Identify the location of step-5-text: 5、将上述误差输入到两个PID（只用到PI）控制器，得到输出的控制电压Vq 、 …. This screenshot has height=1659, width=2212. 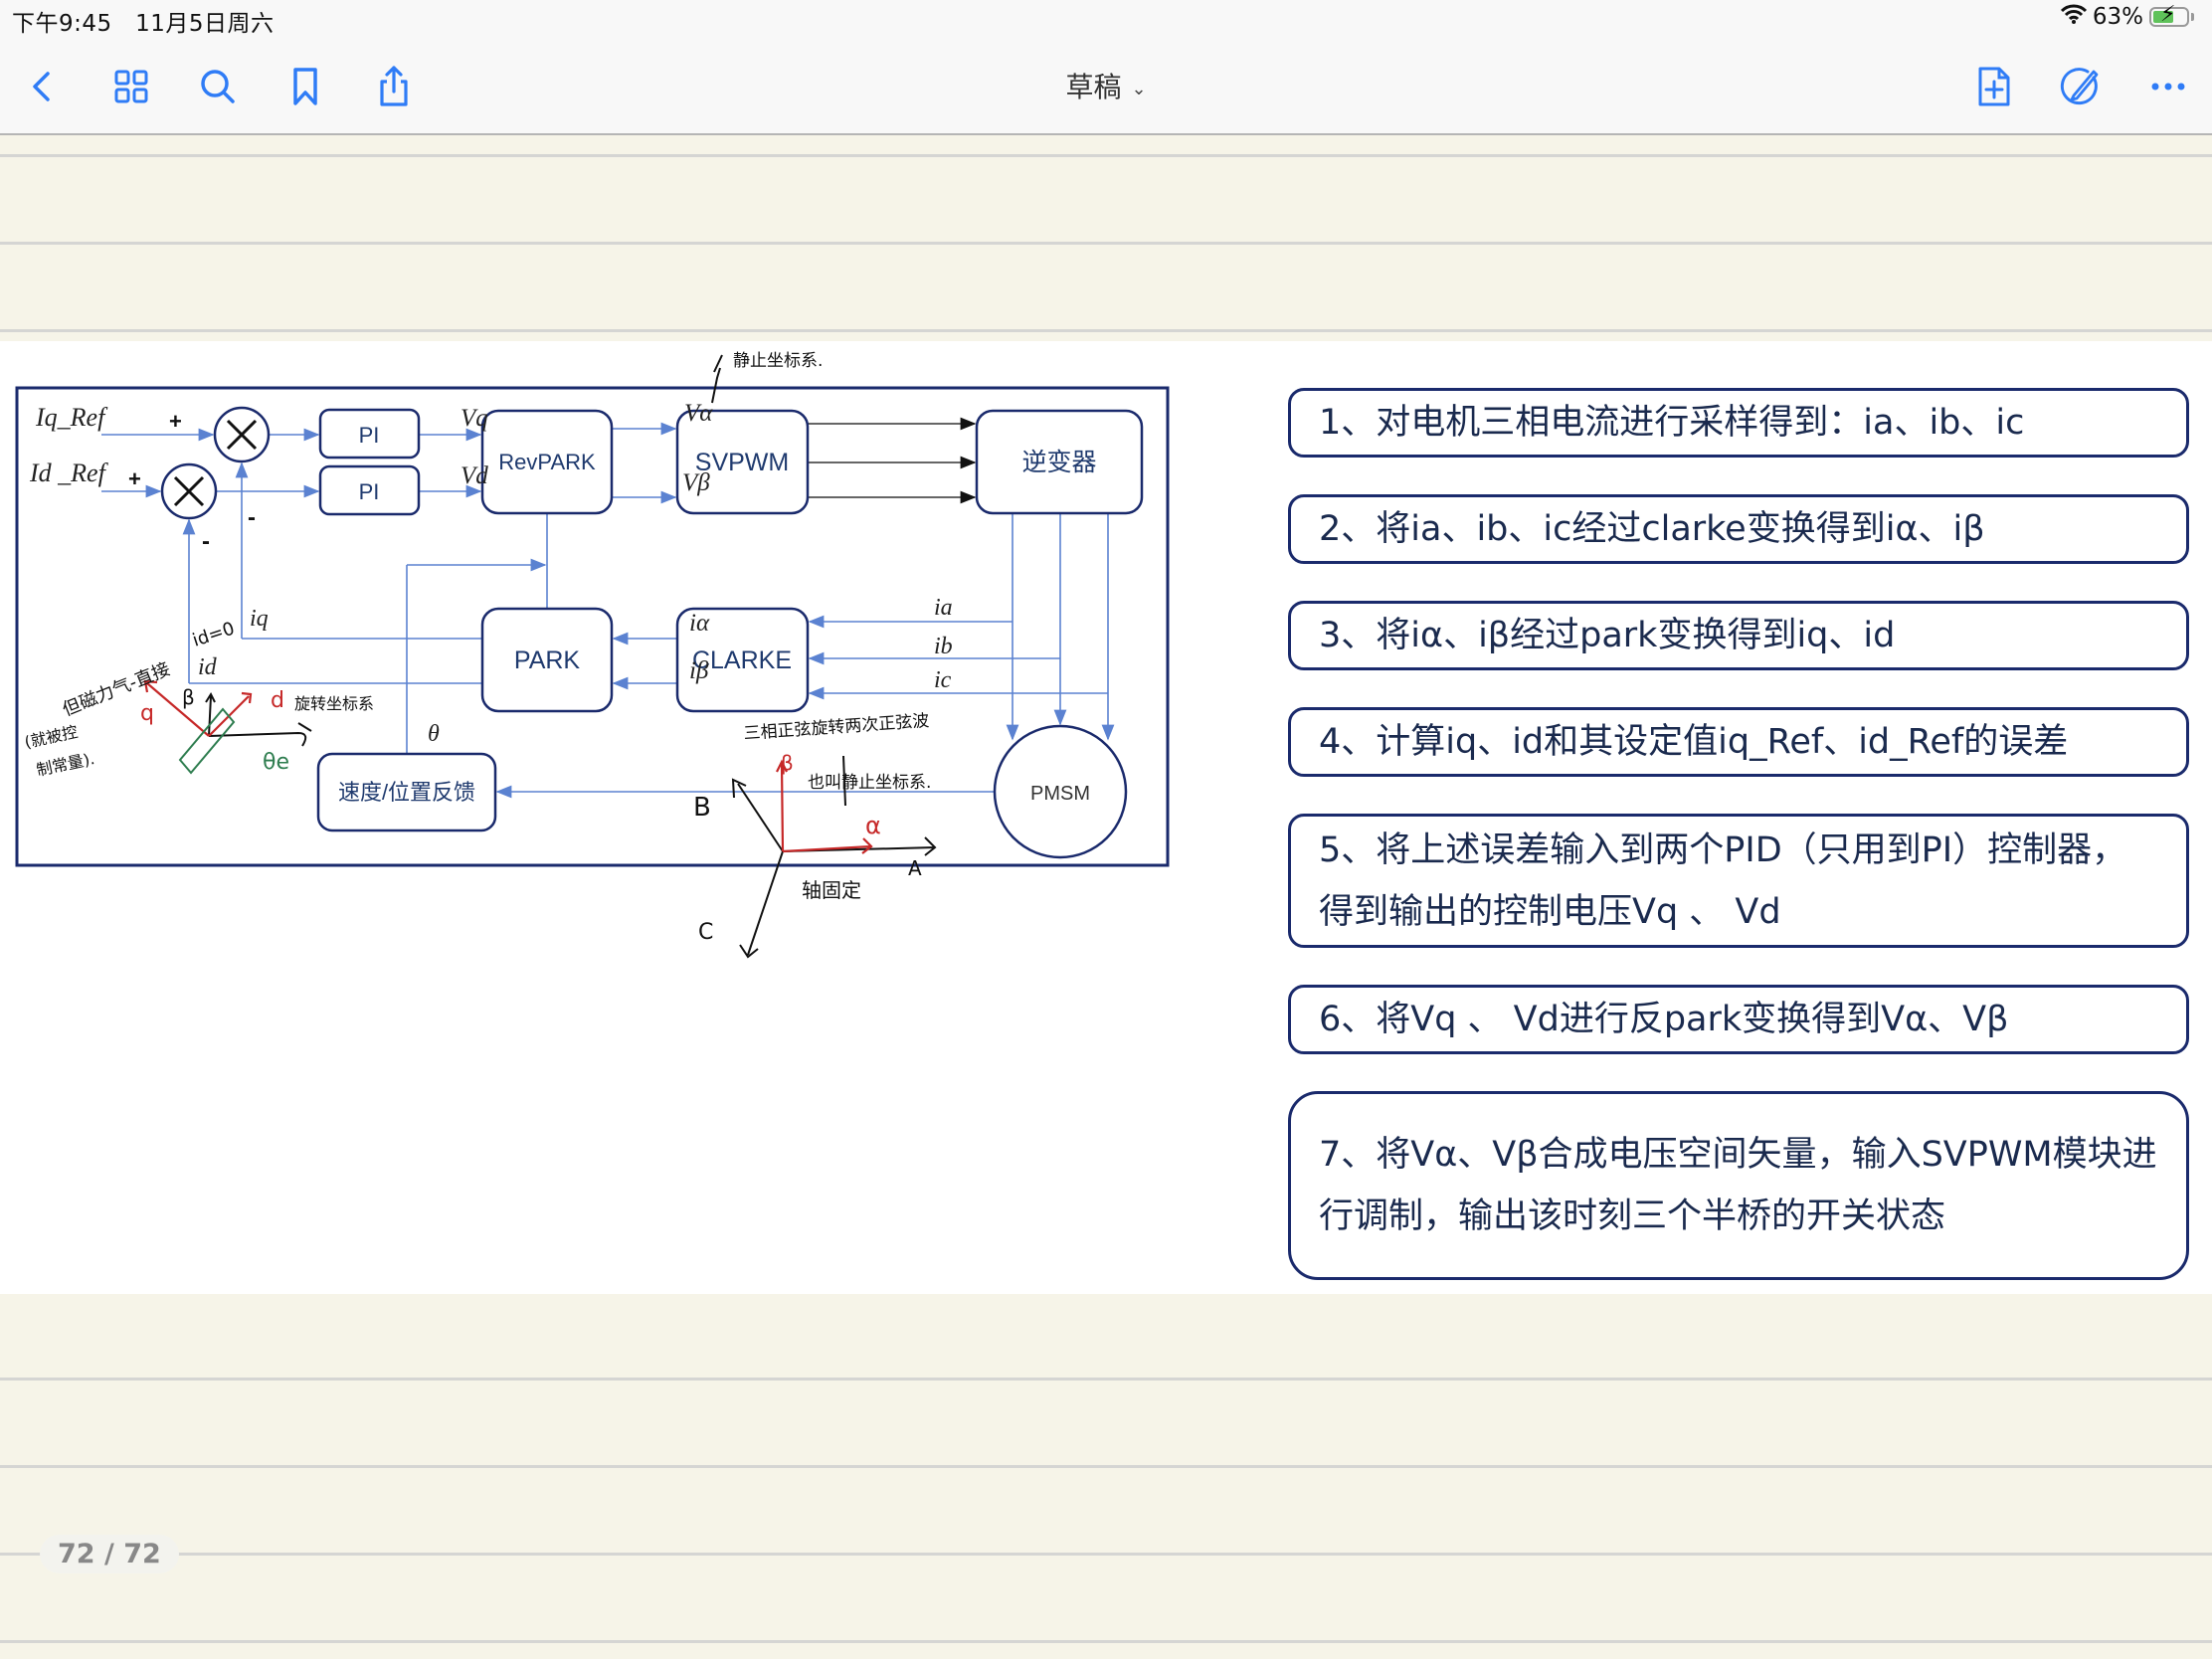
(1723, 881).